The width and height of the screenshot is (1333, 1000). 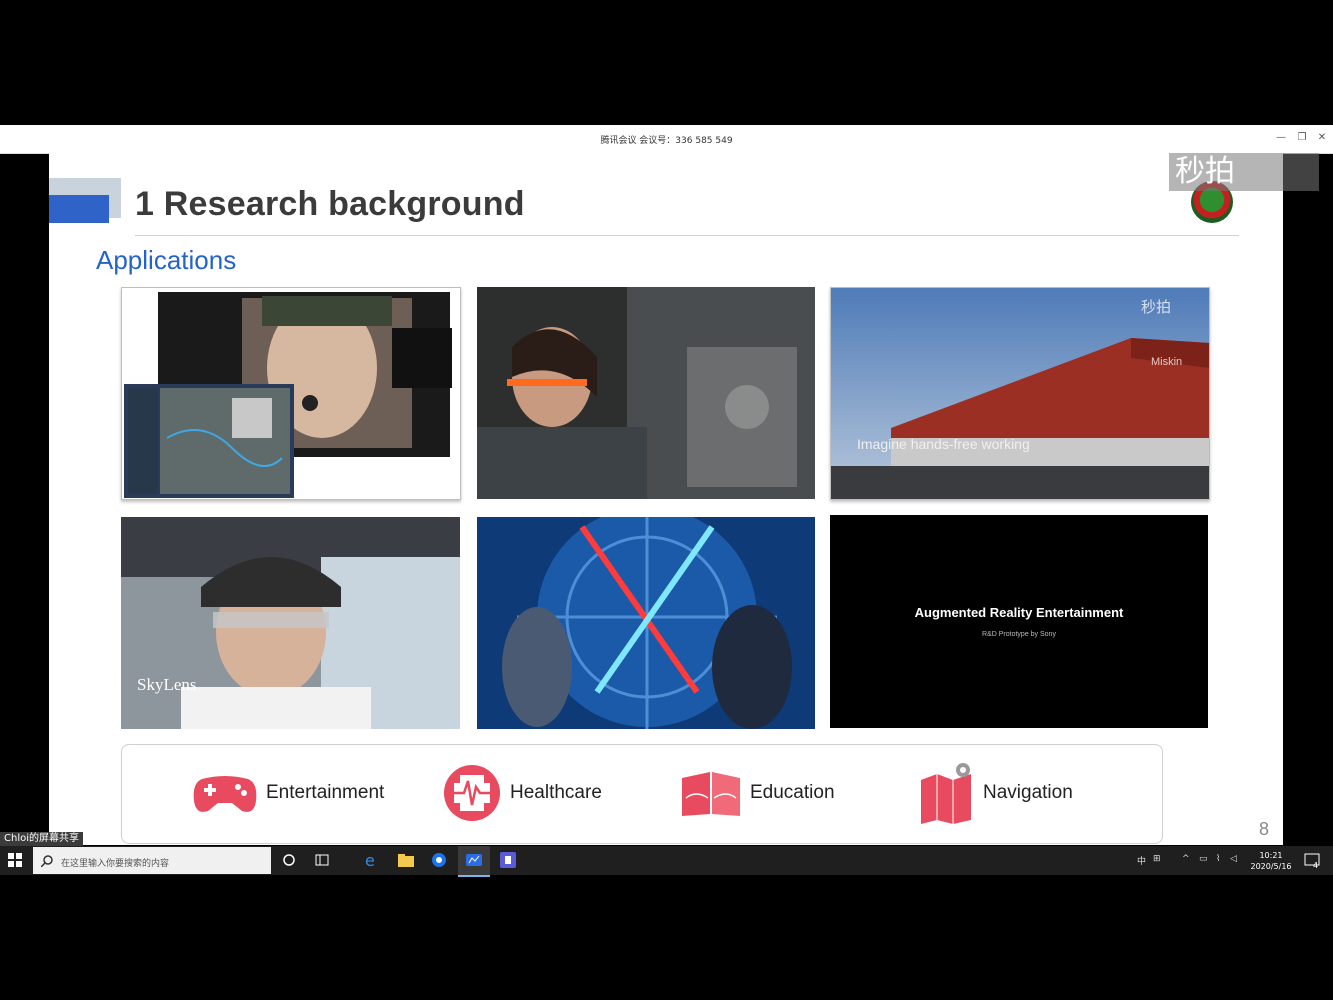 I want to click on chevron-up-icon: ^, so click(x=1186, y=859).